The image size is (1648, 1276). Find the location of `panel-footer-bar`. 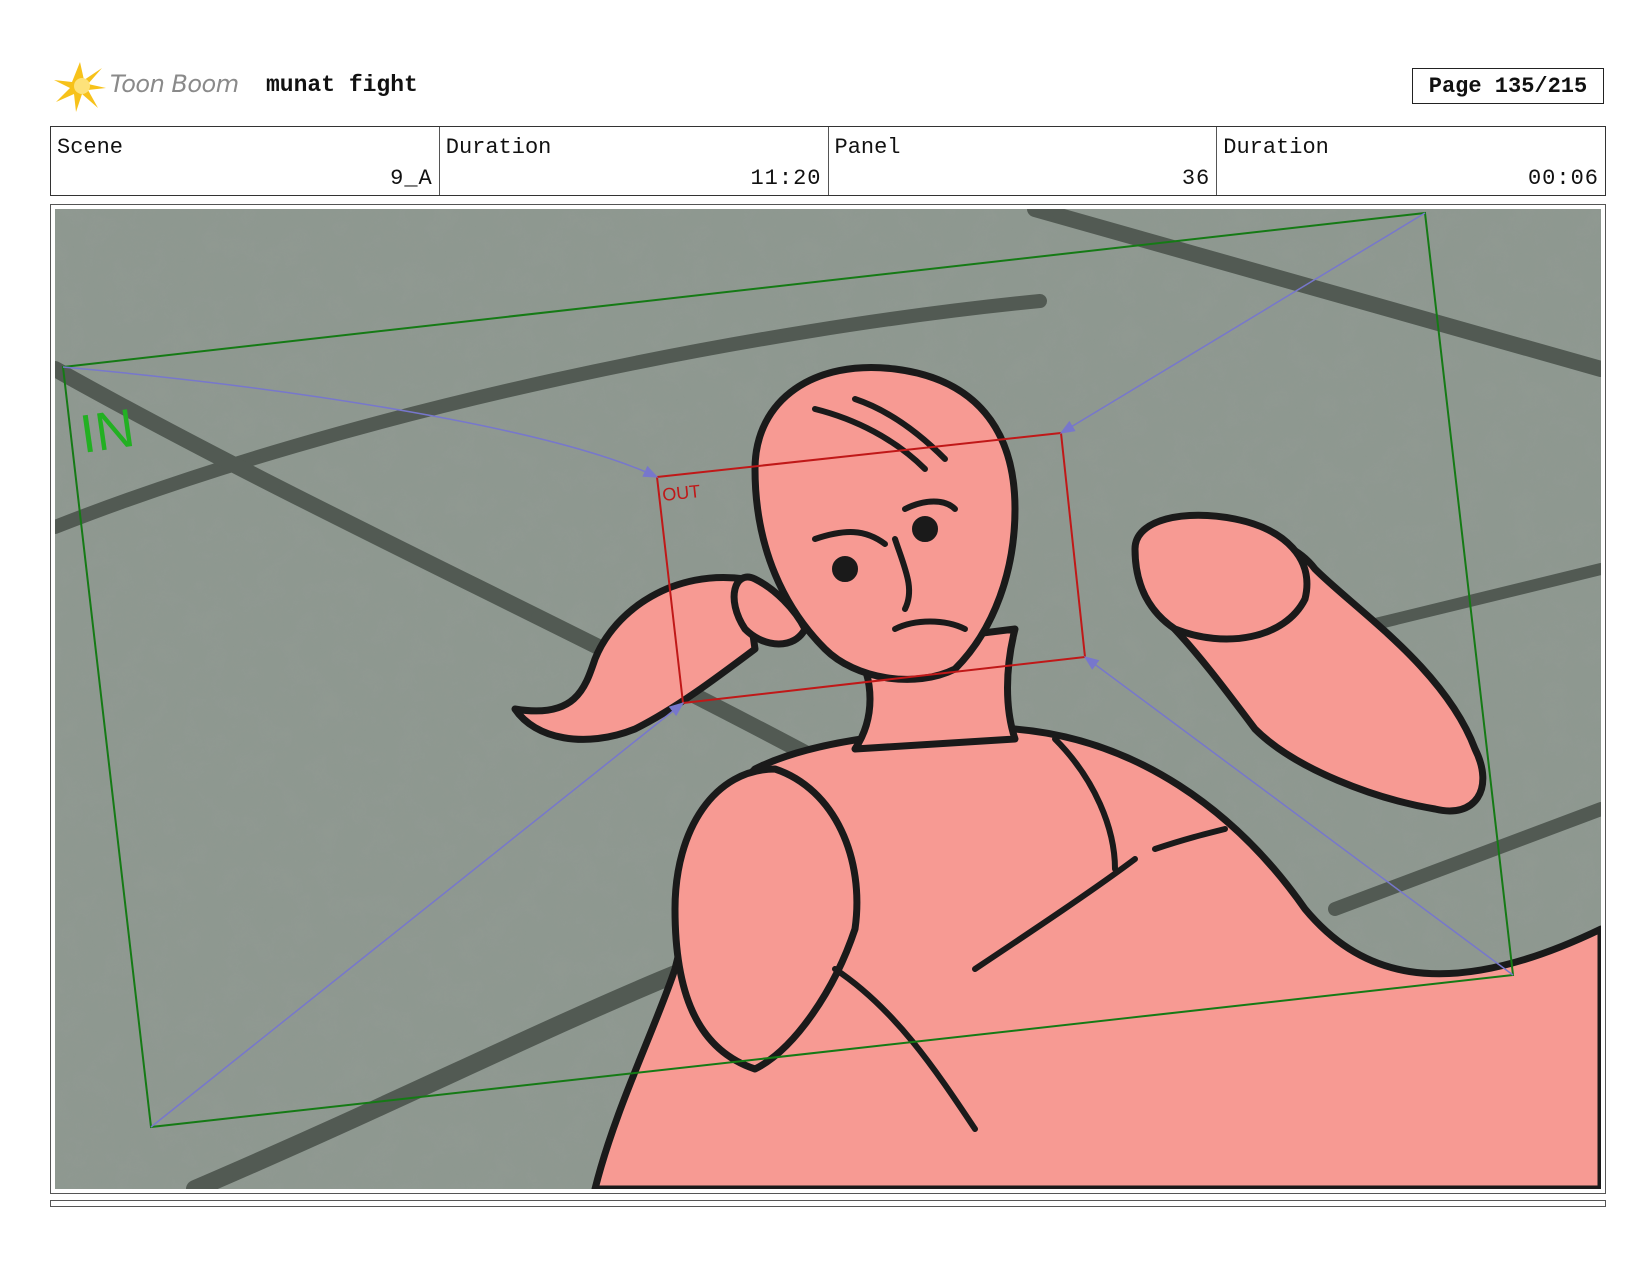

panel-footer-bar is located at coordinates (828, 1203).